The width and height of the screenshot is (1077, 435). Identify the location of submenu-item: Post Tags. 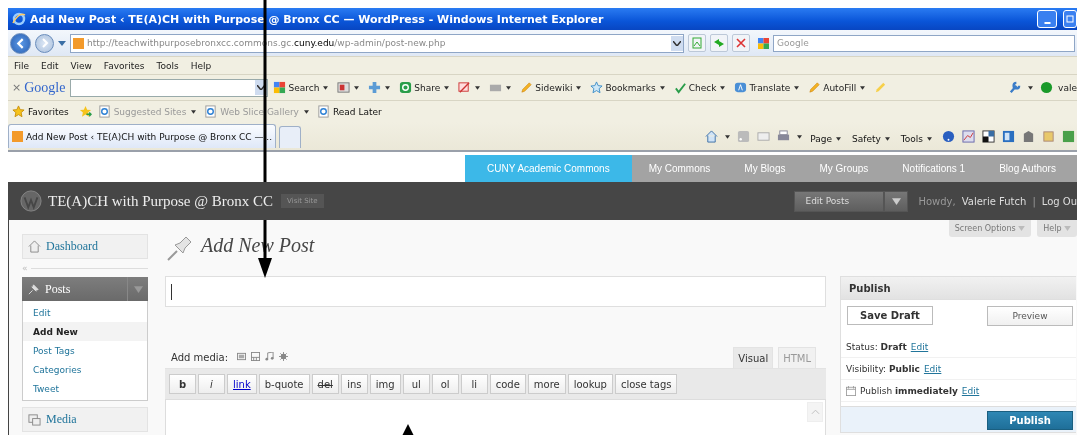
(85, 350).